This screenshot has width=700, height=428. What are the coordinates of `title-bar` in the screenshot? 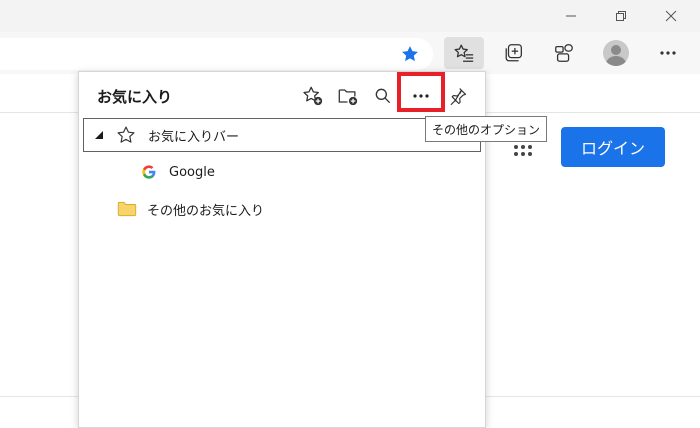 It's located at (350, 16).